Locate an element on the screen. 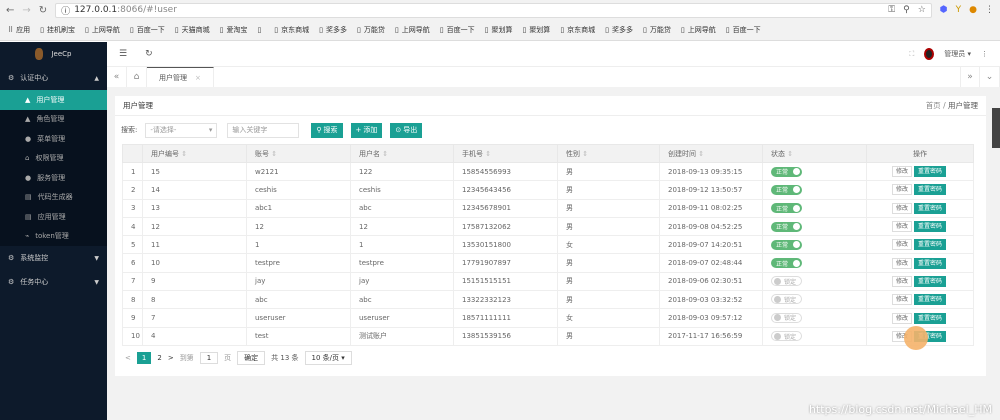 This screenshot has width=1000, height=420. bookmark-item: ▯ 天猫商城 is located at coordinates (192, 30).